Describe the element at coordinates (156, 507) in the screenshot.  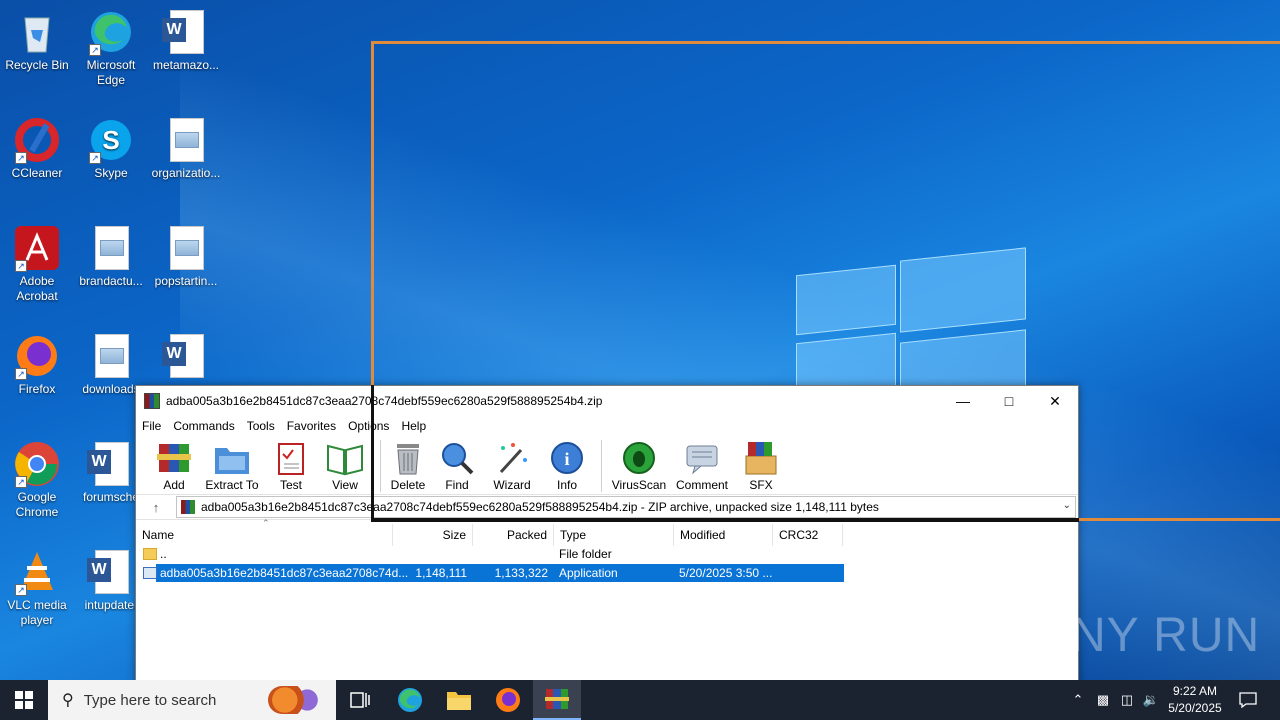
I see `up-arrow-icon: ↑` at that location.